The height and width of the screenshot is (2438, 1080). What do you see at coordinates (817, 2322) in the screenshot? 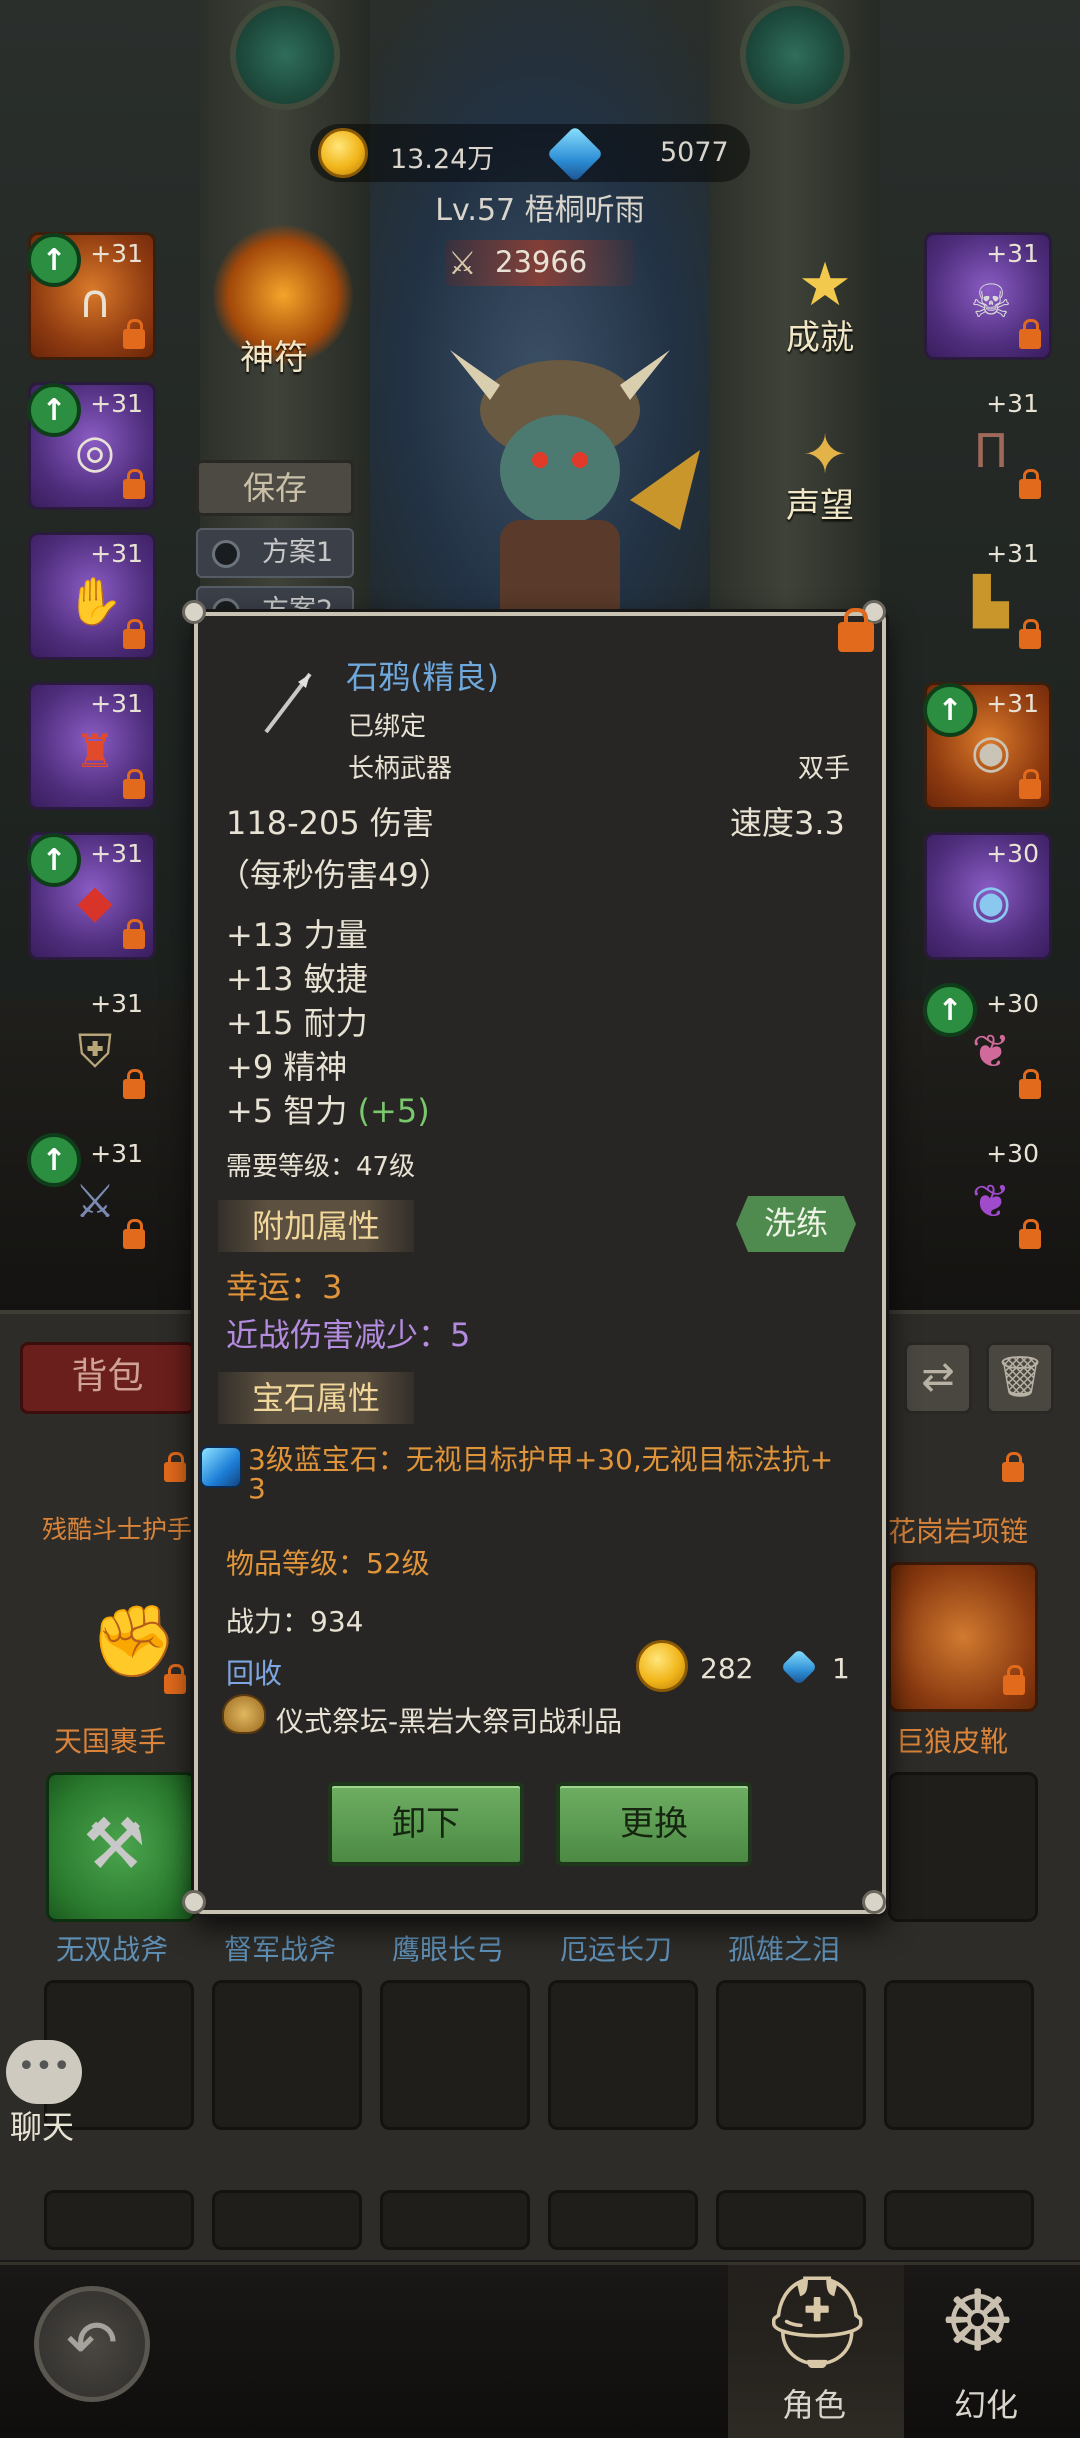
I see `viking-helmet-icon: ⛑` at bounding box center [817, 2322].